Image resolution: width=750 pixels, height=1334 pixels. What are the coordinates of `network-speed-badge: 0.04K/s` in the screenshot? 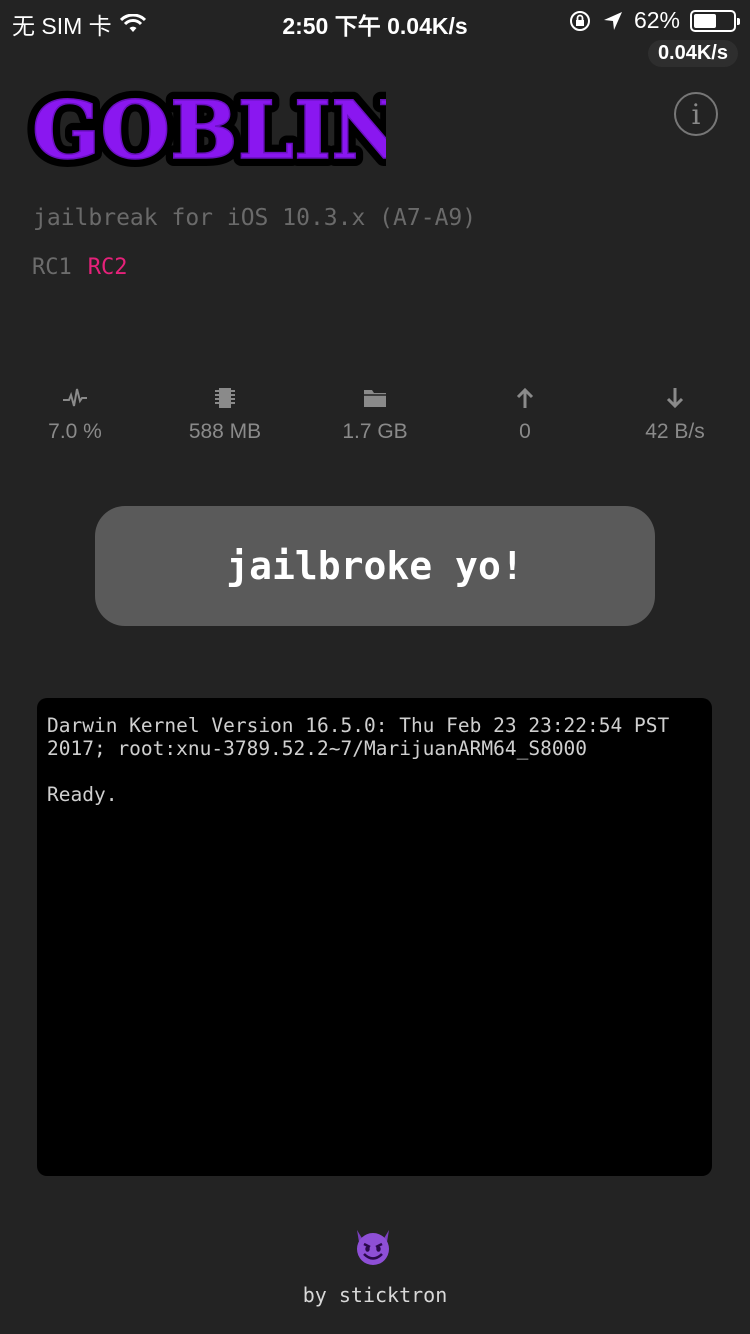 It's located at (692, 53).